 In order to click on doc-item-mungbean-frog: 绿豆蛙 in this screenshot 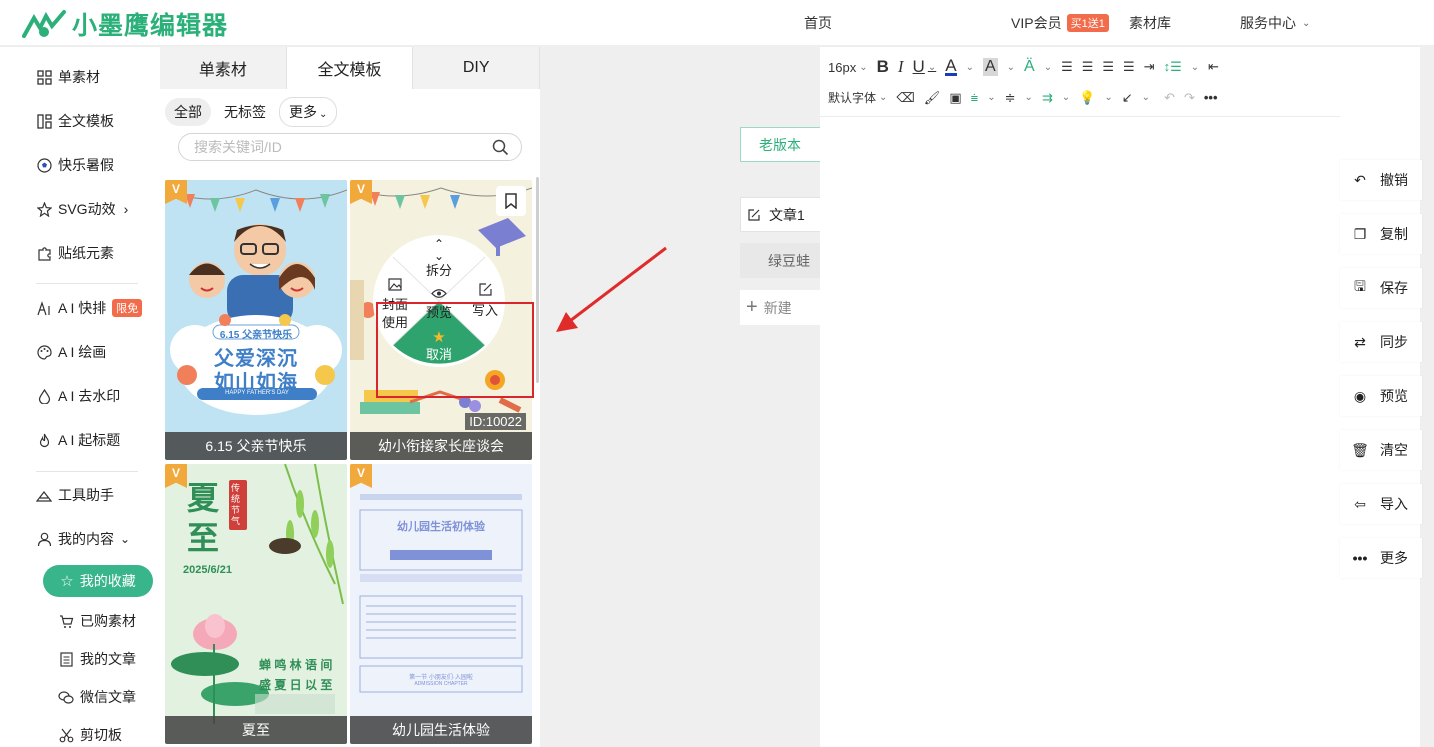, I will do `click(781, 260)`.